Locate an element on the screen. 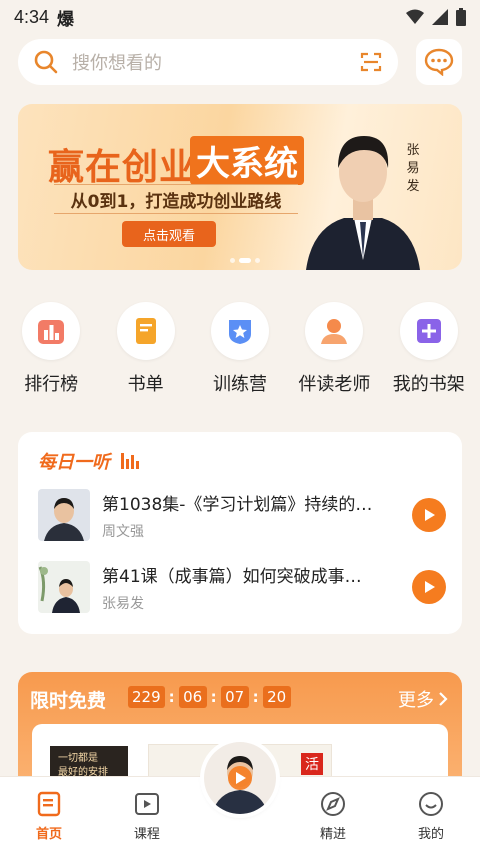  wifi-icon is located at coordinates (415, 16).